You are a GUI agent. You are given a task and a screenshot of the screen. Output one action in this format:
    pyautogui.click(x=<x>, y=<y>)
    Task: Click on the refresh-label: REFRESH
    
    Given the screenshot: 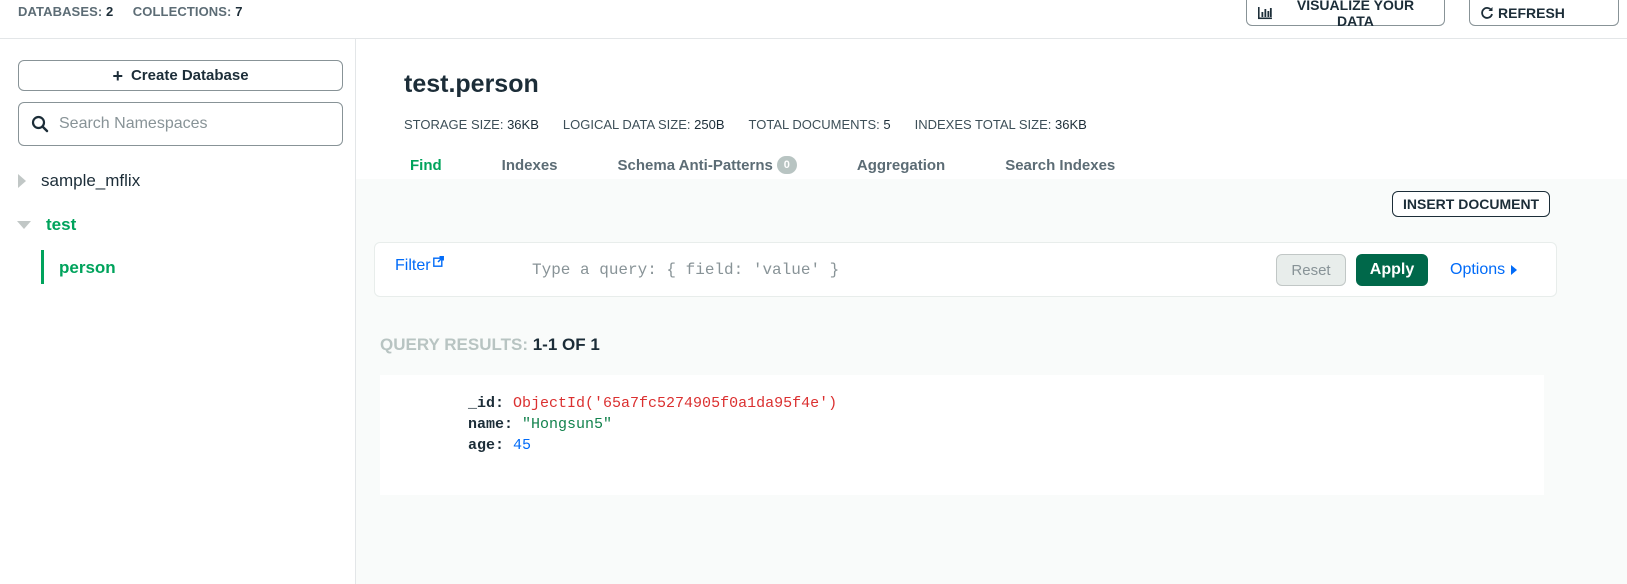 What is the action you would take?
    pyautogui.click(x=1531, y=12)
    